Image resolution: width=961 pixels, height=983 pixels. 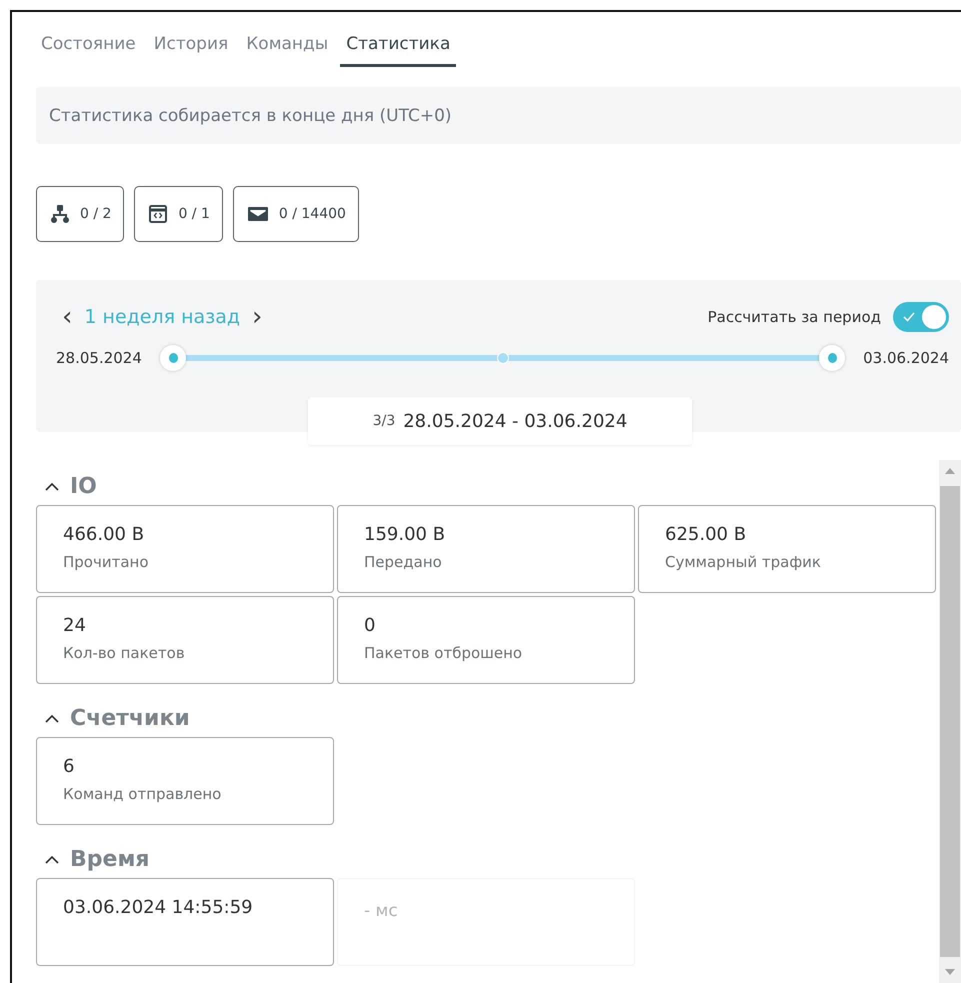 I want to click on stat-value: 625.00 B, so click(x=706, y=534).